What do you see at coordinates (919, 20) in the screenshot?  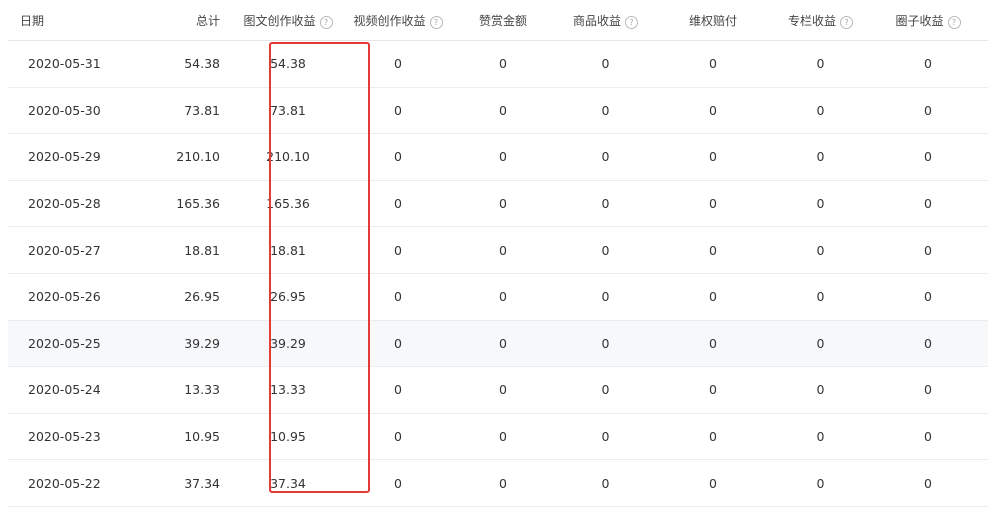 I see `header-label: 圈子收益` at bounding box center [919, 20].